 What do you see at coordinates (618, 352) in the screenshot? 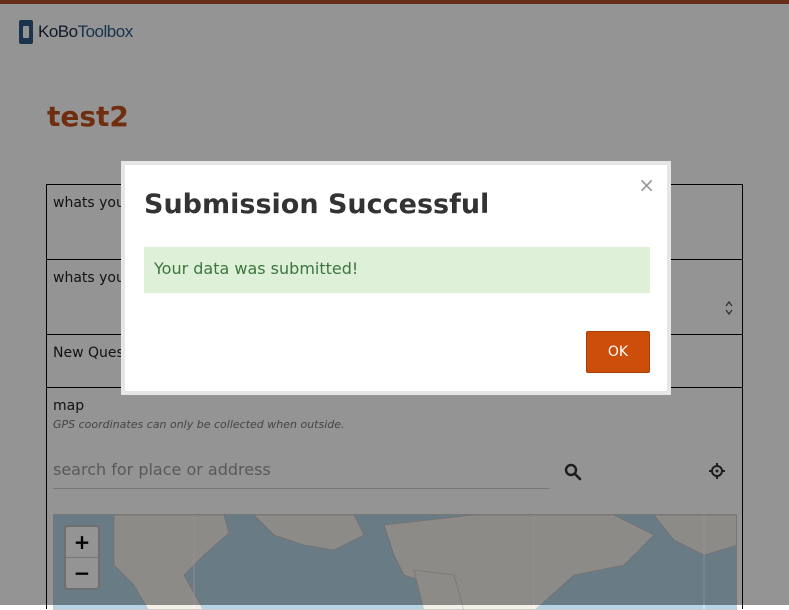
I see `ok-button: OK` at bounding box center [618, 352].